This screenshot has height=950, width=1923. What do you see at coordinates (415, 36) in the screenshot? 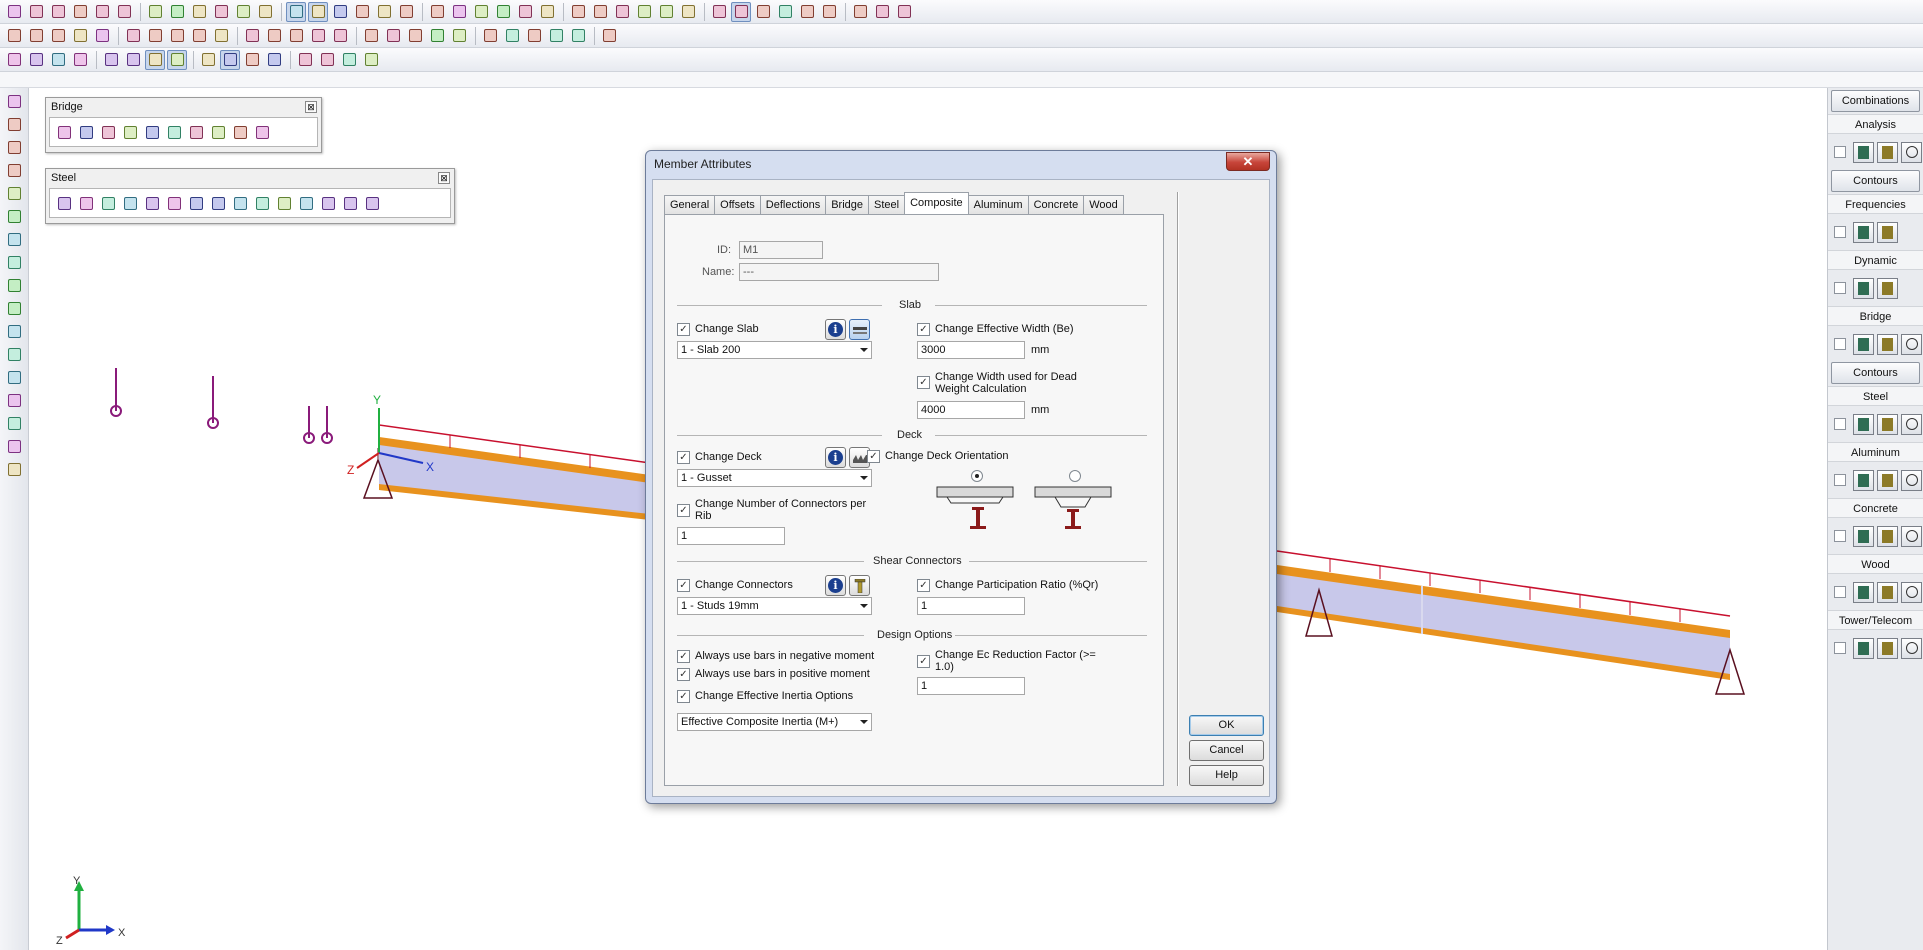
I see `angle-icon` at bounding box center [415, 36].